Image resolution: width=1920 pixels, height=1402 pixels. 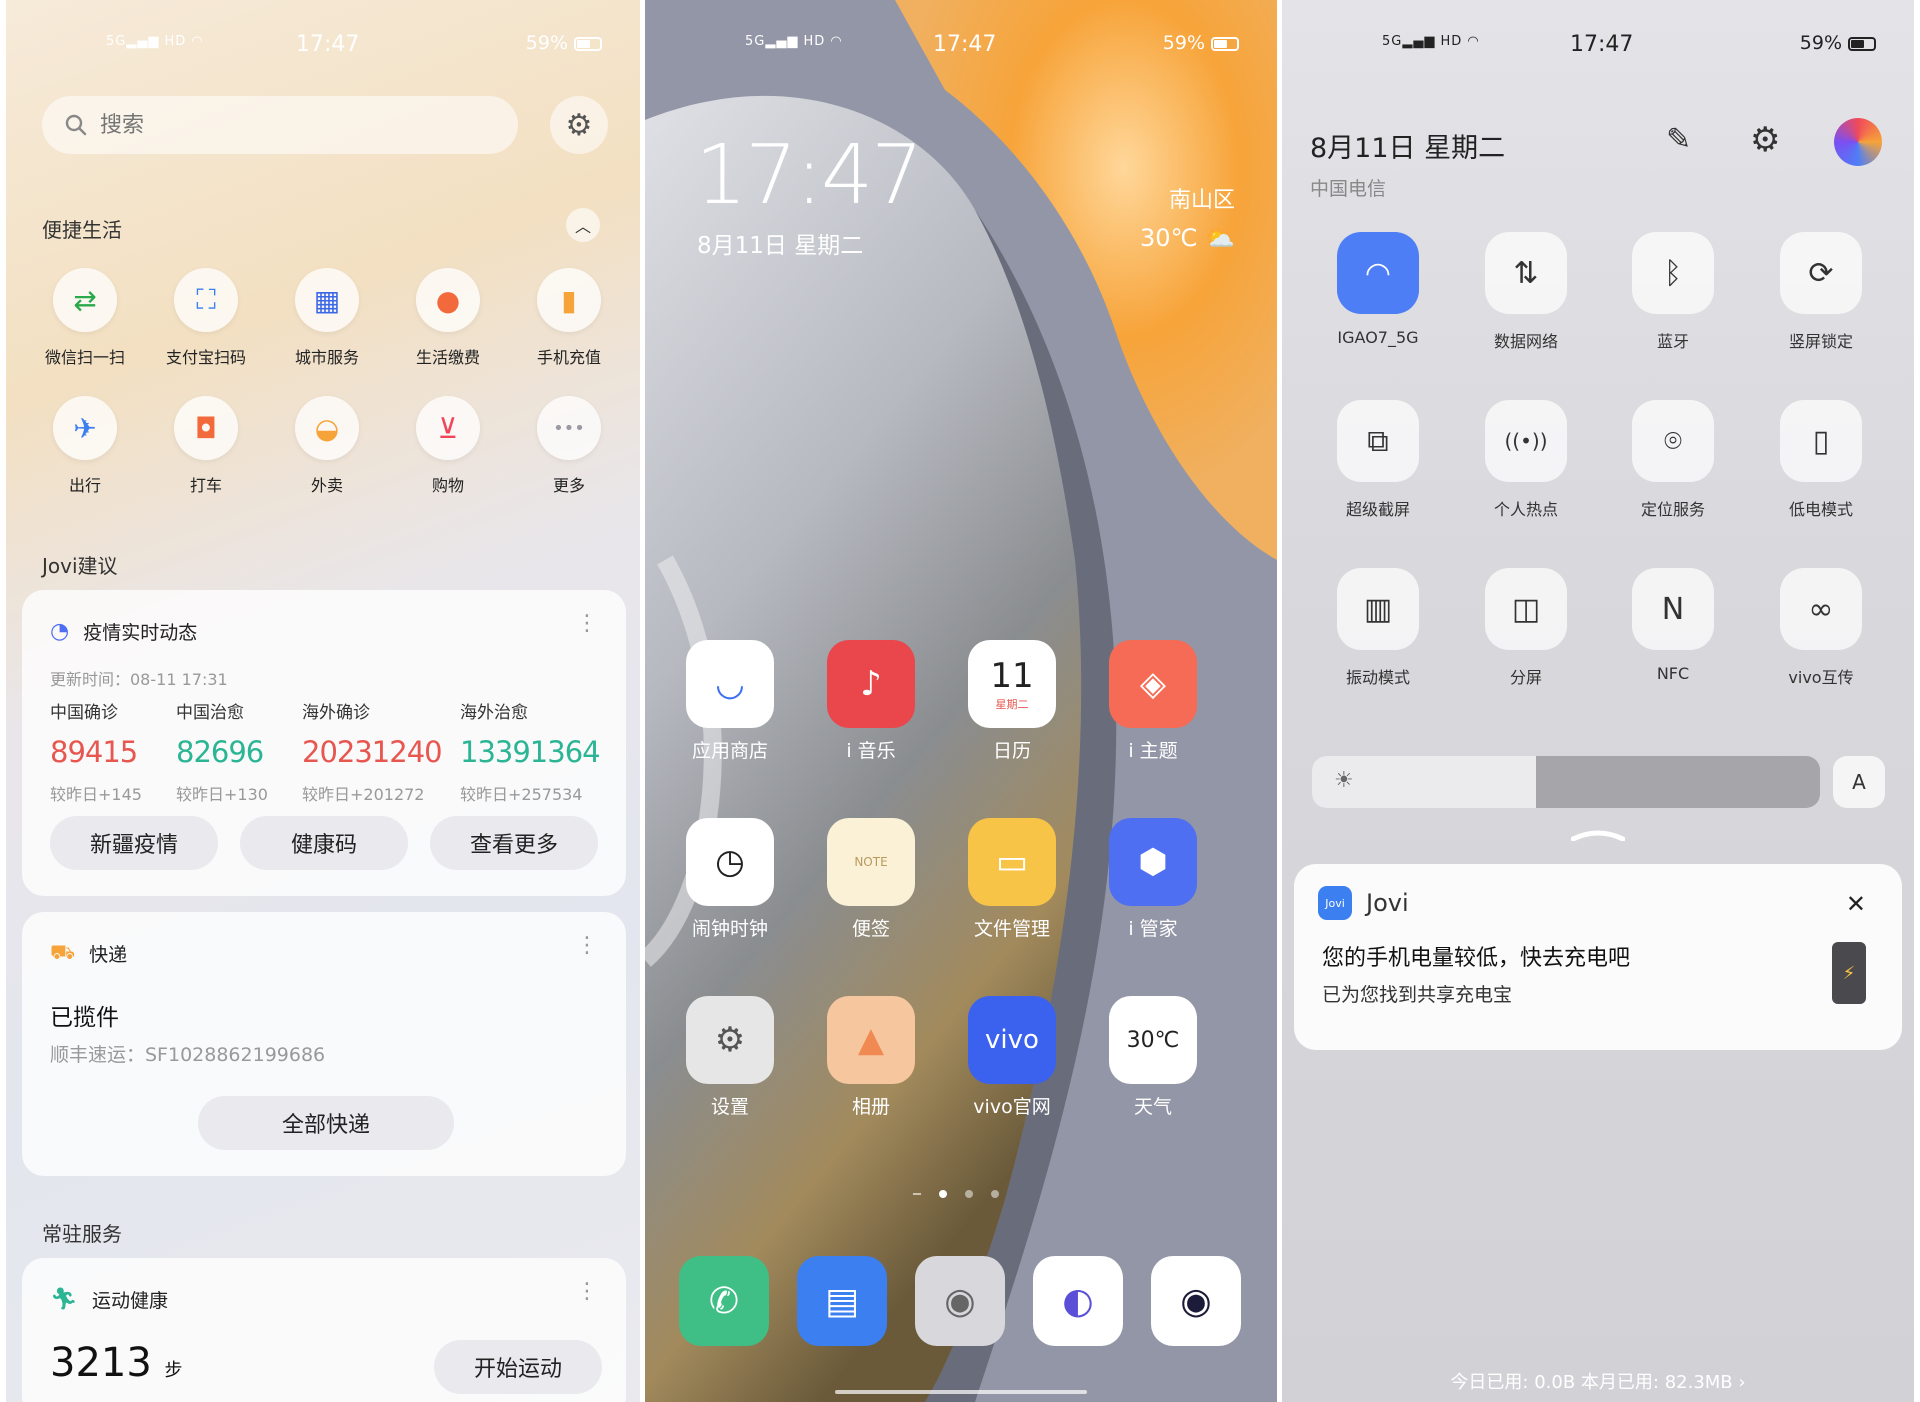 I want to click on app-gallery: ▲ 相册, so click(x=871, y=1057).